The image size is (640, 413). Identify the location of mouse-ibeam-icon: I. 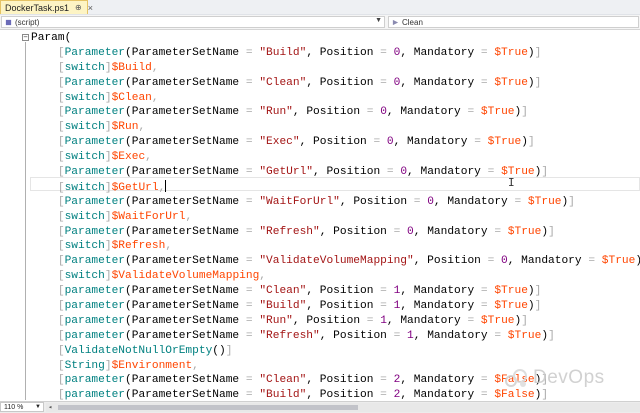
(511, 182).